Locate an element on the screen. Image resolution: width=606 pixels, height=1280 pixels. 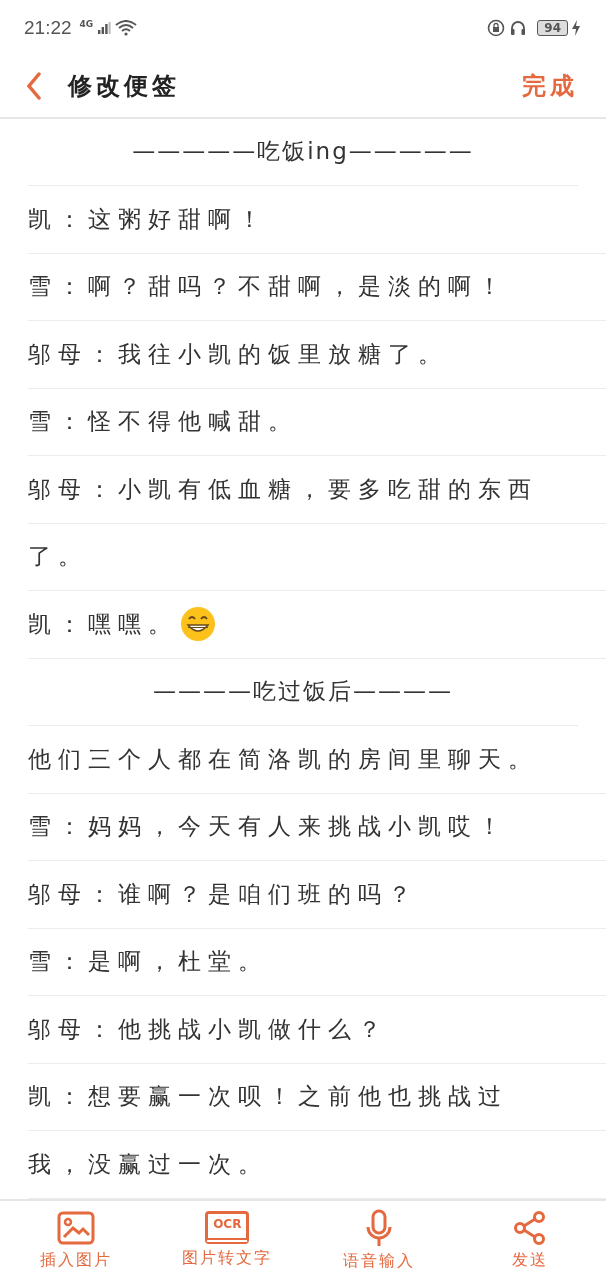
note-line: 雪：啊？甜吗？不甜啊，是淡的啊！ is located at coordinates (268, 287).